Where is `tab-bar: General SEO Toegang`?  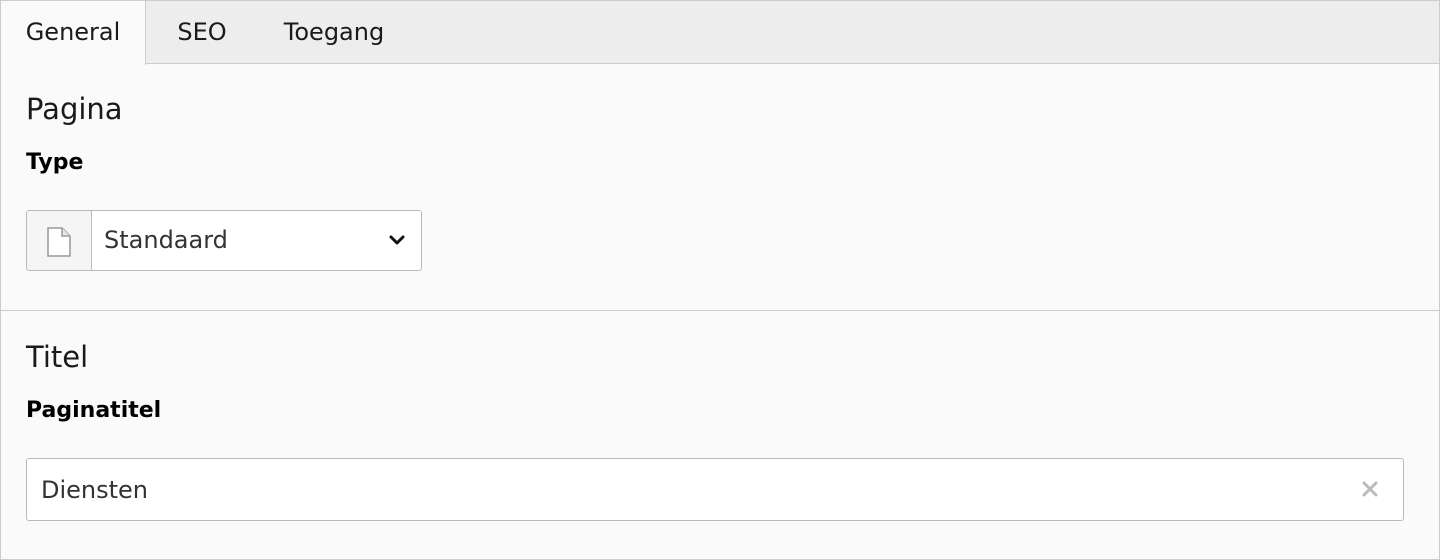 tab-bar: General SEO Toegang is located at coordinates (720, 33).